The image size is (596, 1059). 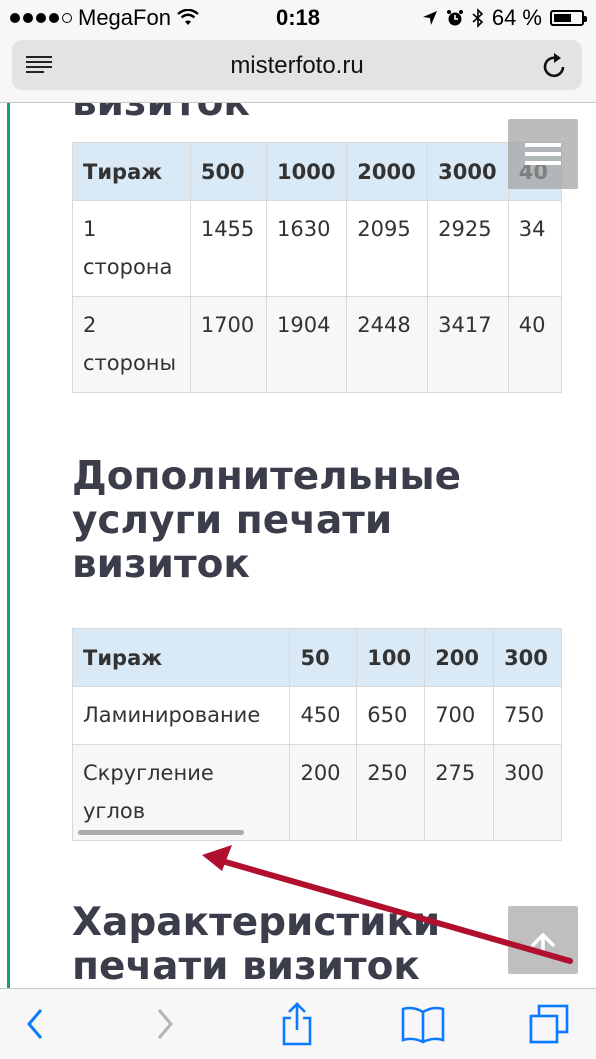 I want to click on bookmarks-icon, so click(x=423, y=1025).